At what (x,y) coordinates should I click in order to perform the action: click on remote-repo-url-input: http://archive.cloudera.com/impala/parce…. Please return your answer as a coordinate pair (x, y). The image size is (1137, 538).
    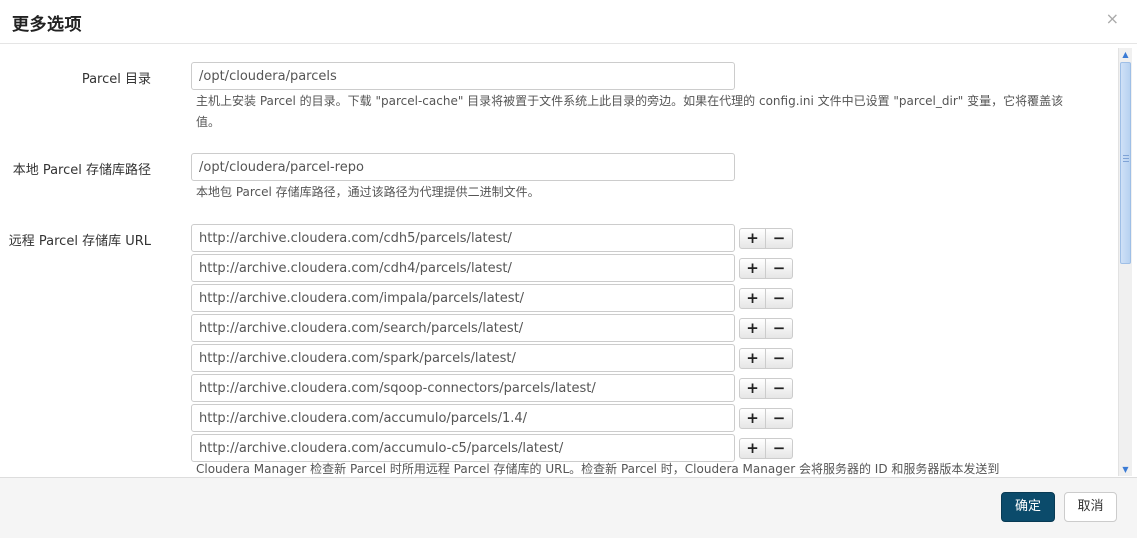
    Looking at the image, I should click on (463, 298).